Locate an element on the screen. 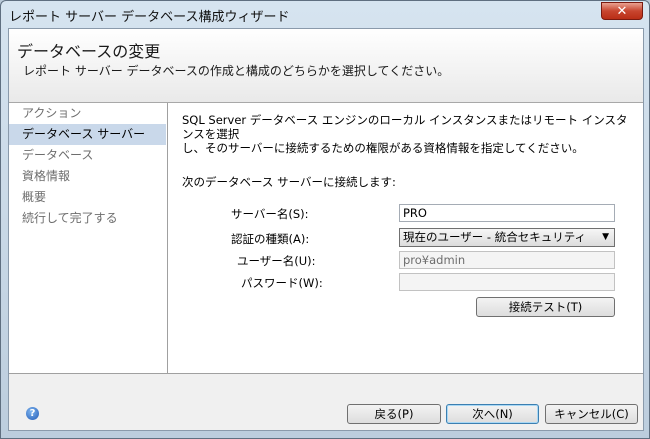 The width and height of the screenshot is (650, 439). auth-type-label: 認証の種類(A): is located at coordinates (270, 239).